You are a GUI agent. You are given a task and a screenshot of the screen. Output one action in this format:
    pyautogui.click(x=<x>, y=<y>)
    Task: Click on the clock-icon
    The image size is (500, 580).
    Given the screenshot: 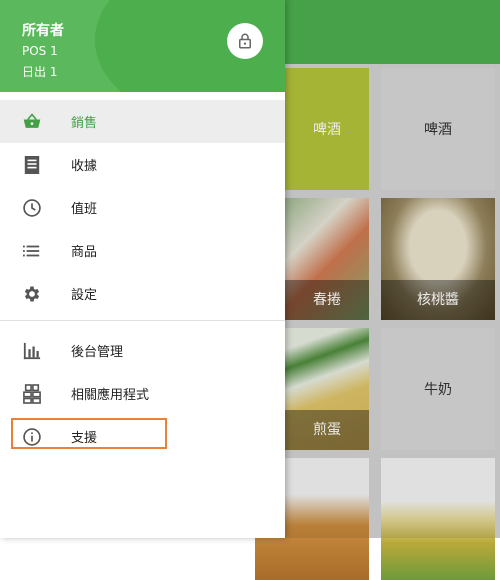 What is the action you would take?
    pyautogui.click(x=32, y=208)
    